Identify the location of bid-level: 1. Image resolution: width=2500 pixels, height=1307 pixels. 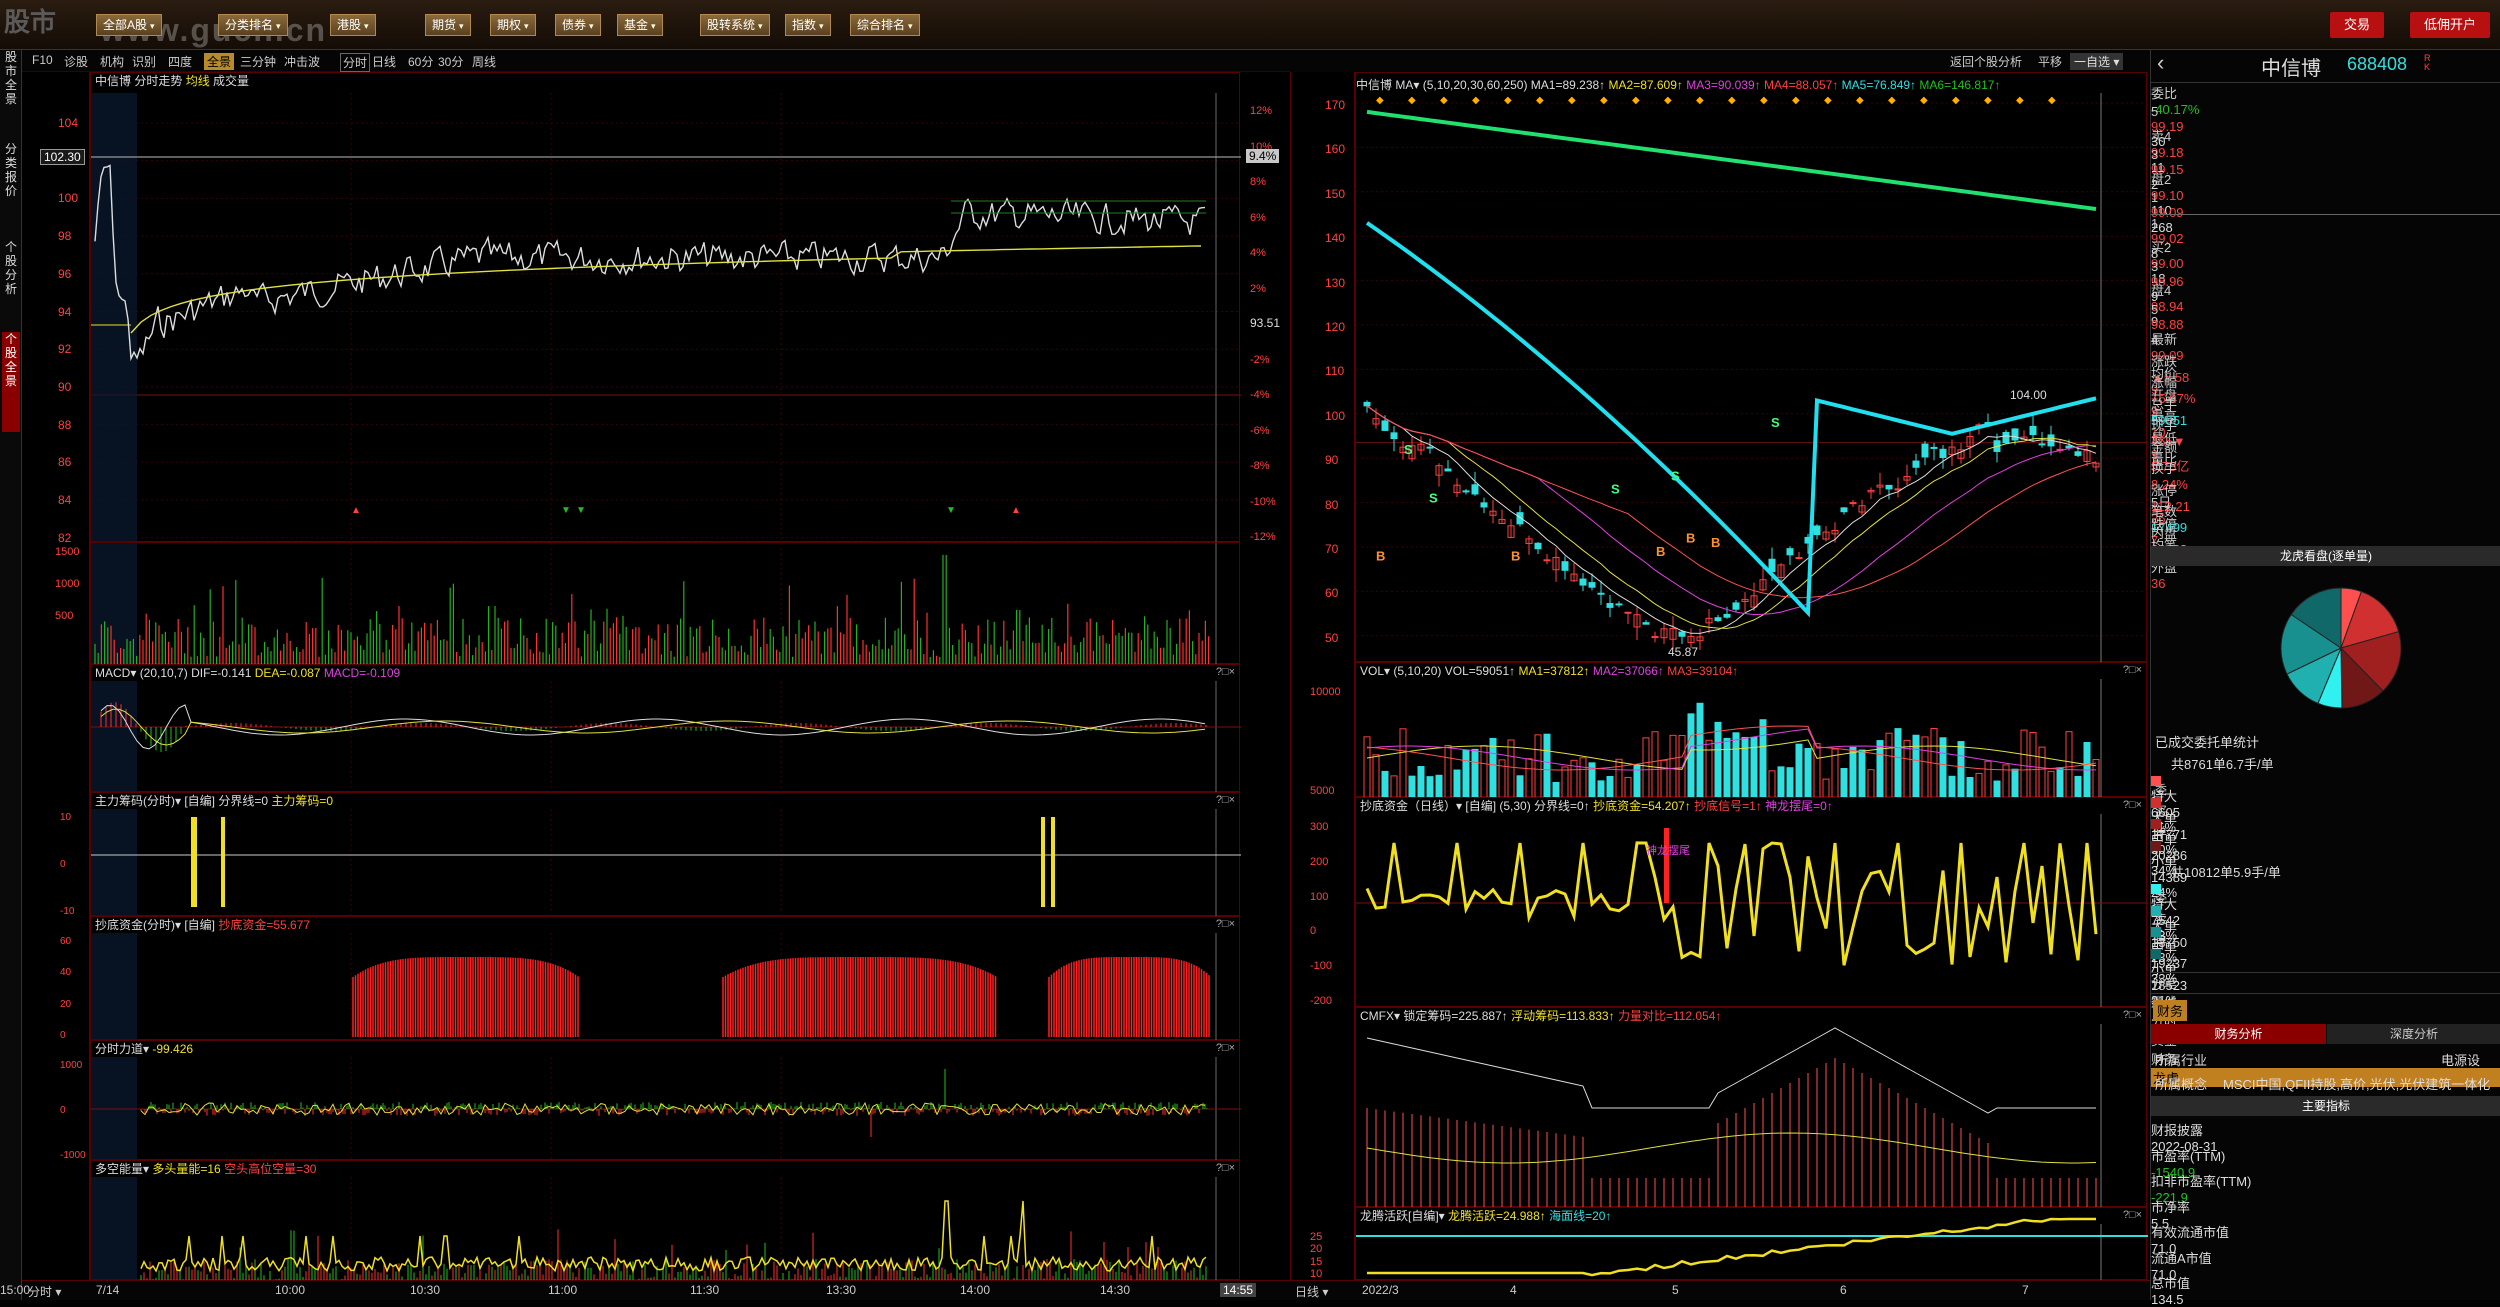
(2155, 223).